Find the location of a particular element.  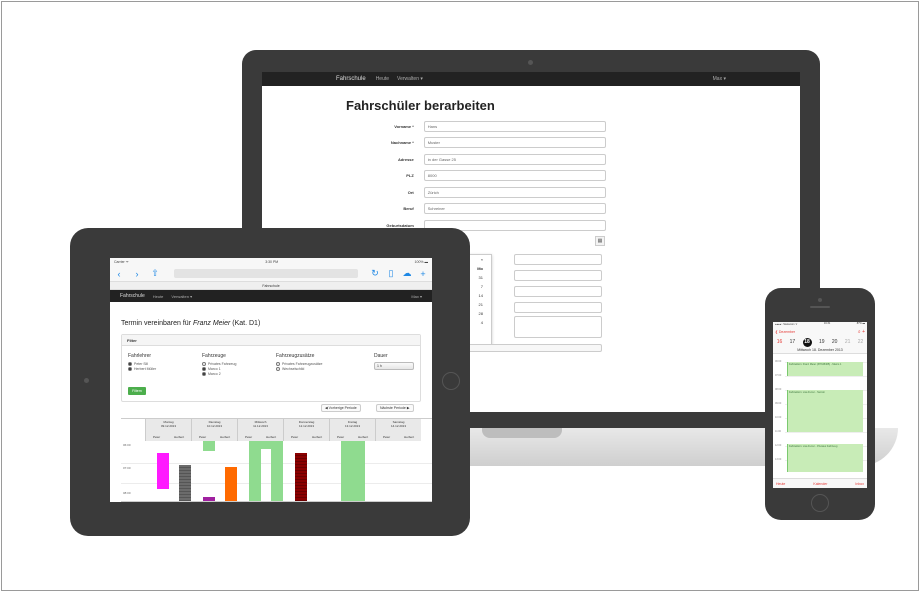

calendar-header: ❮ Dezember ⌕ + is located at coordinates (820, 331).